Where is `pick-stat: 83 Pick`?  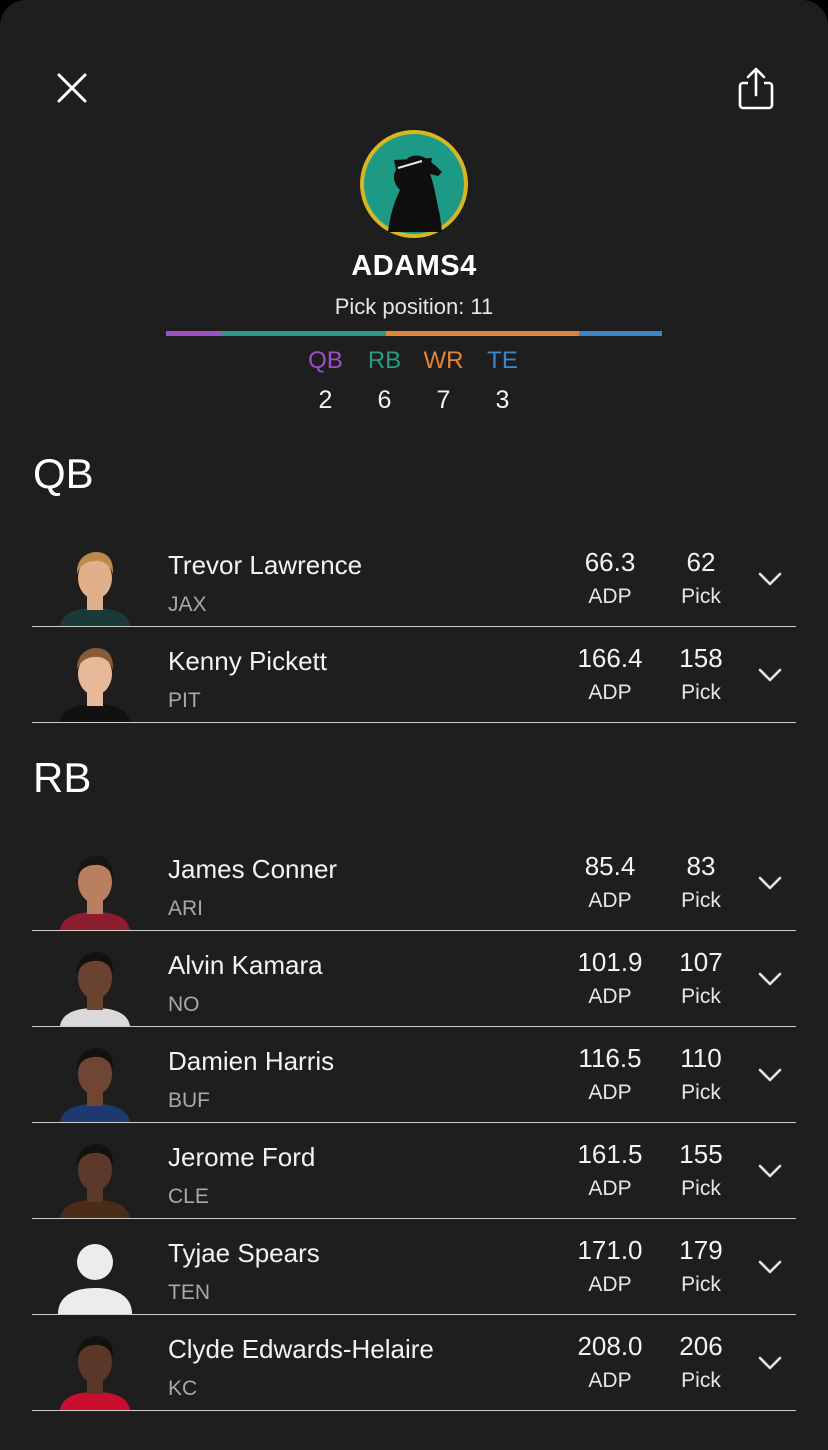
pick-stat: 83 Pick is located at coordinates (701, 883).